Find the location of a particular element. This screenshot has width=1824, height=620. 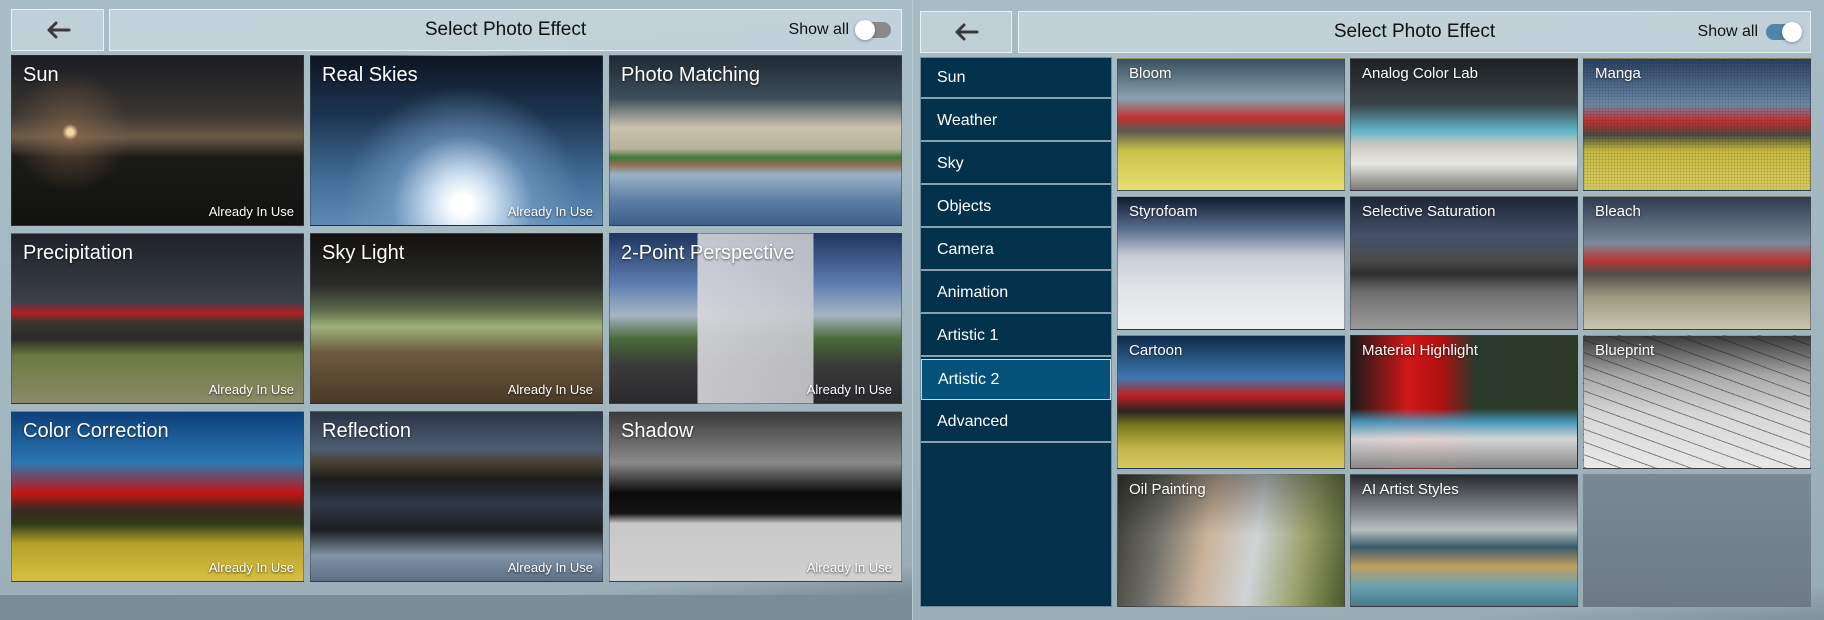

effect-tile-sky-light: Sky Light Already In Use is located at coordinates (456, 318).